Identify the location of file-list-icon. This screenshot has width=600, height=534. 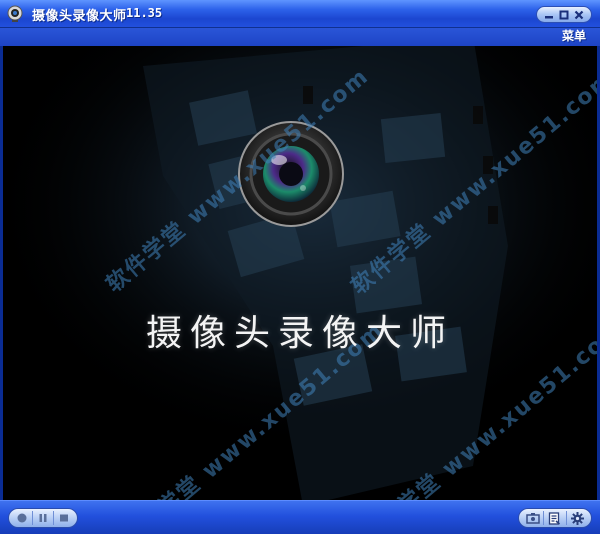
(555, 518).